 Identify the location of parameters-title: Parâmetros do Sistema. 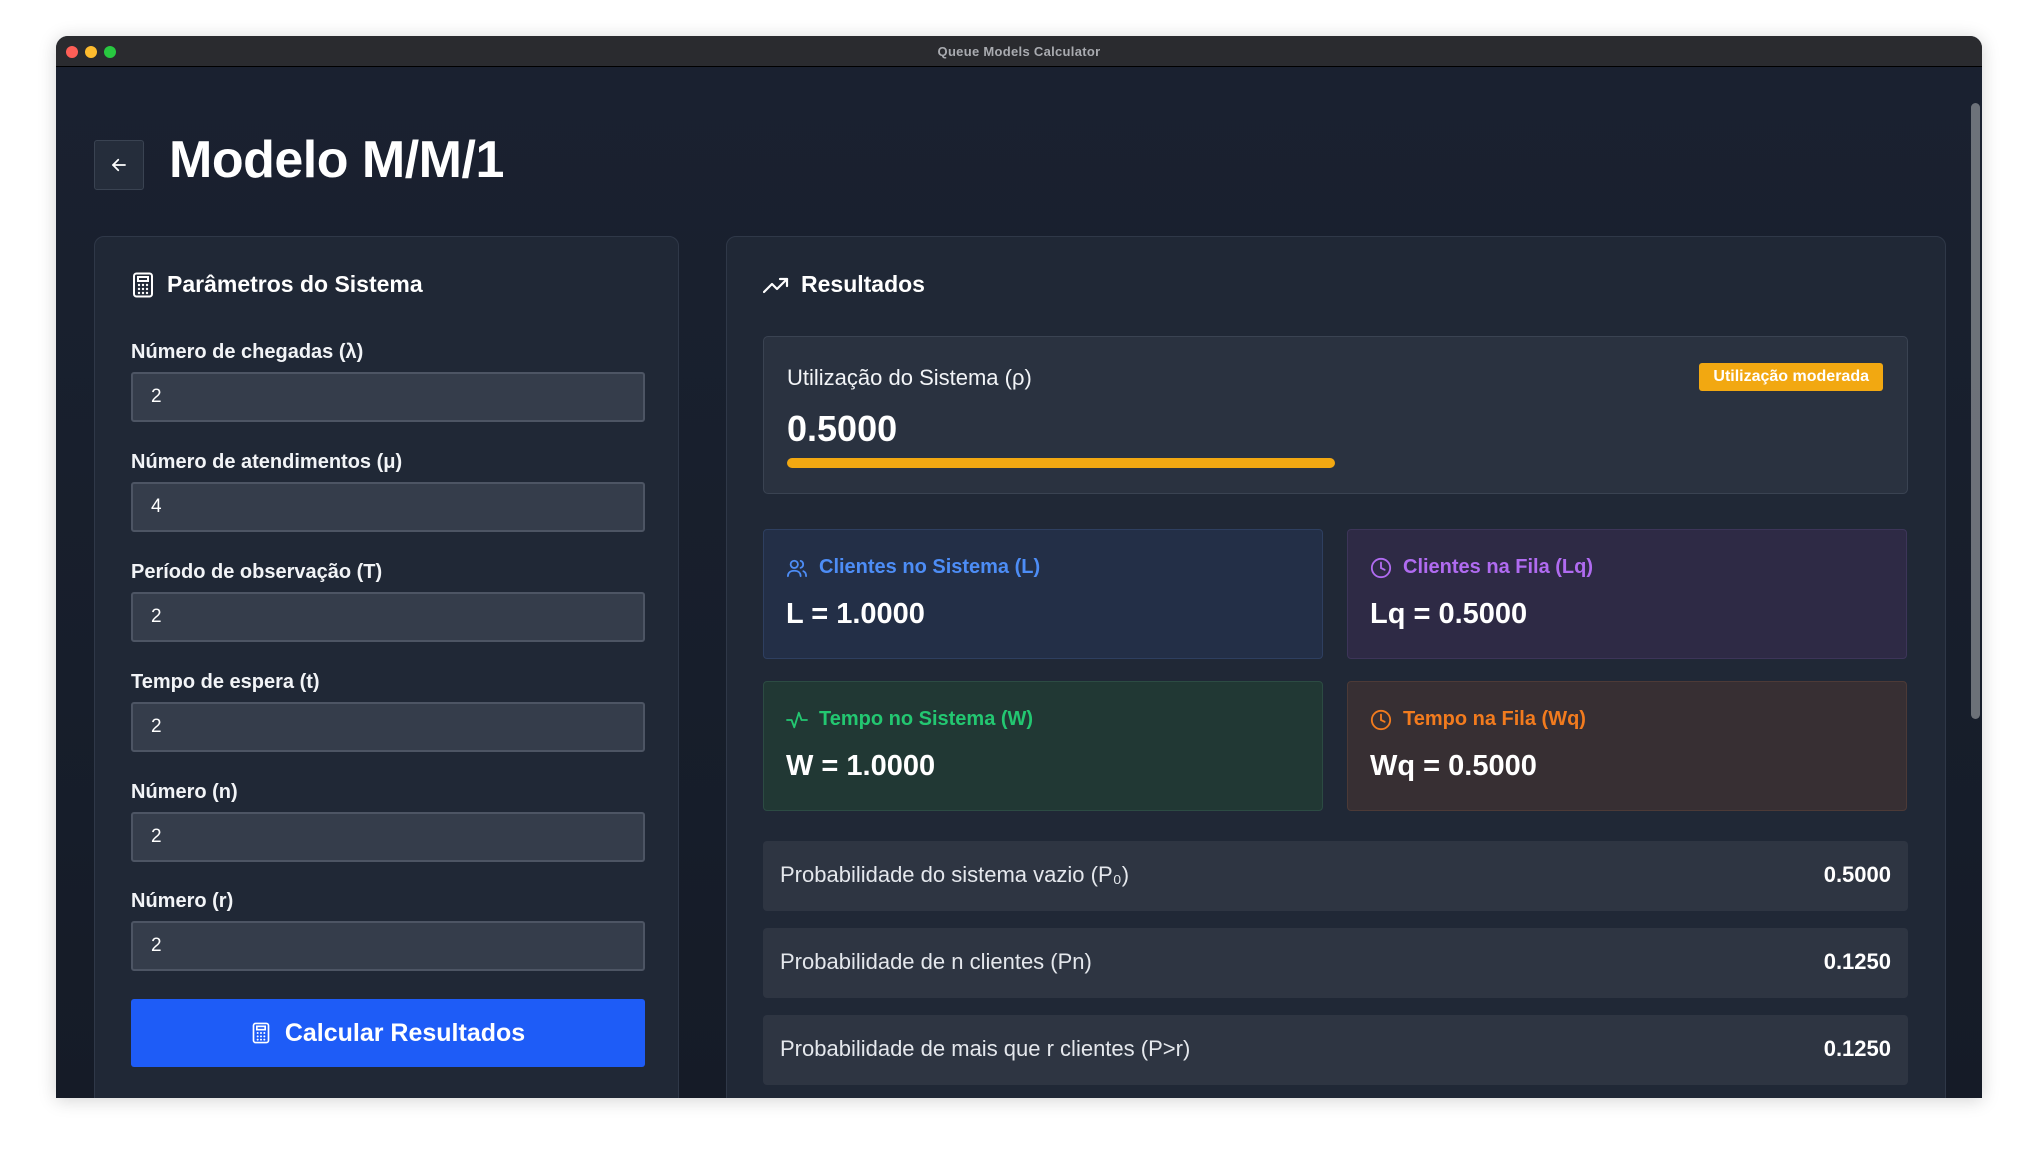
(295, 284).